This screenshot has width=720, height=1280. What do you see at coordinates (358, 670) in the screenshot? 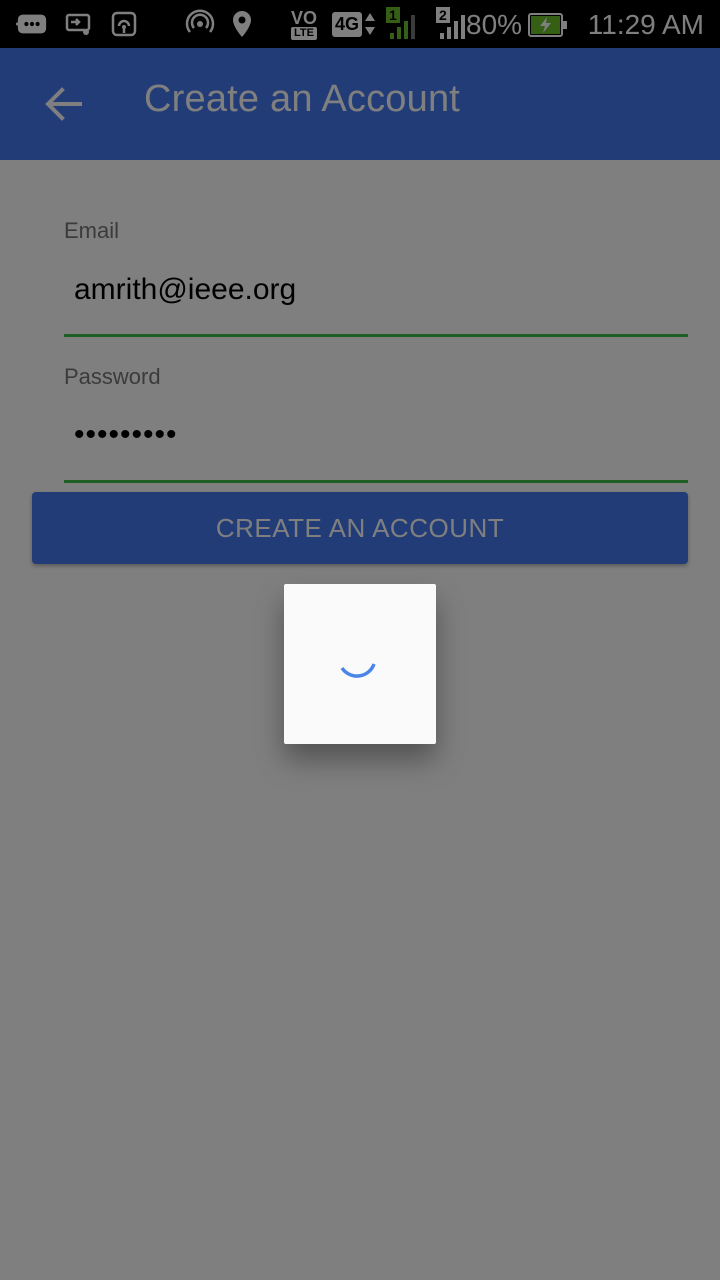
I see `loading-spinner-icon` at bounding box center [358, 670].